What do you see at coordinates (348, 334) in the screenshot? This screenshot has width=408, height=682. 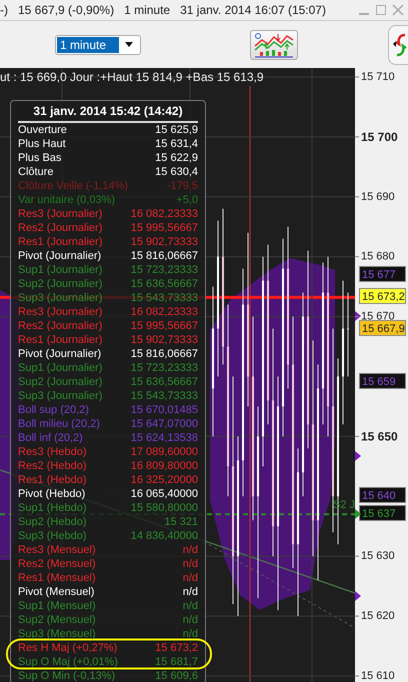 I see `candlestick` at bounding box center [348, 334].